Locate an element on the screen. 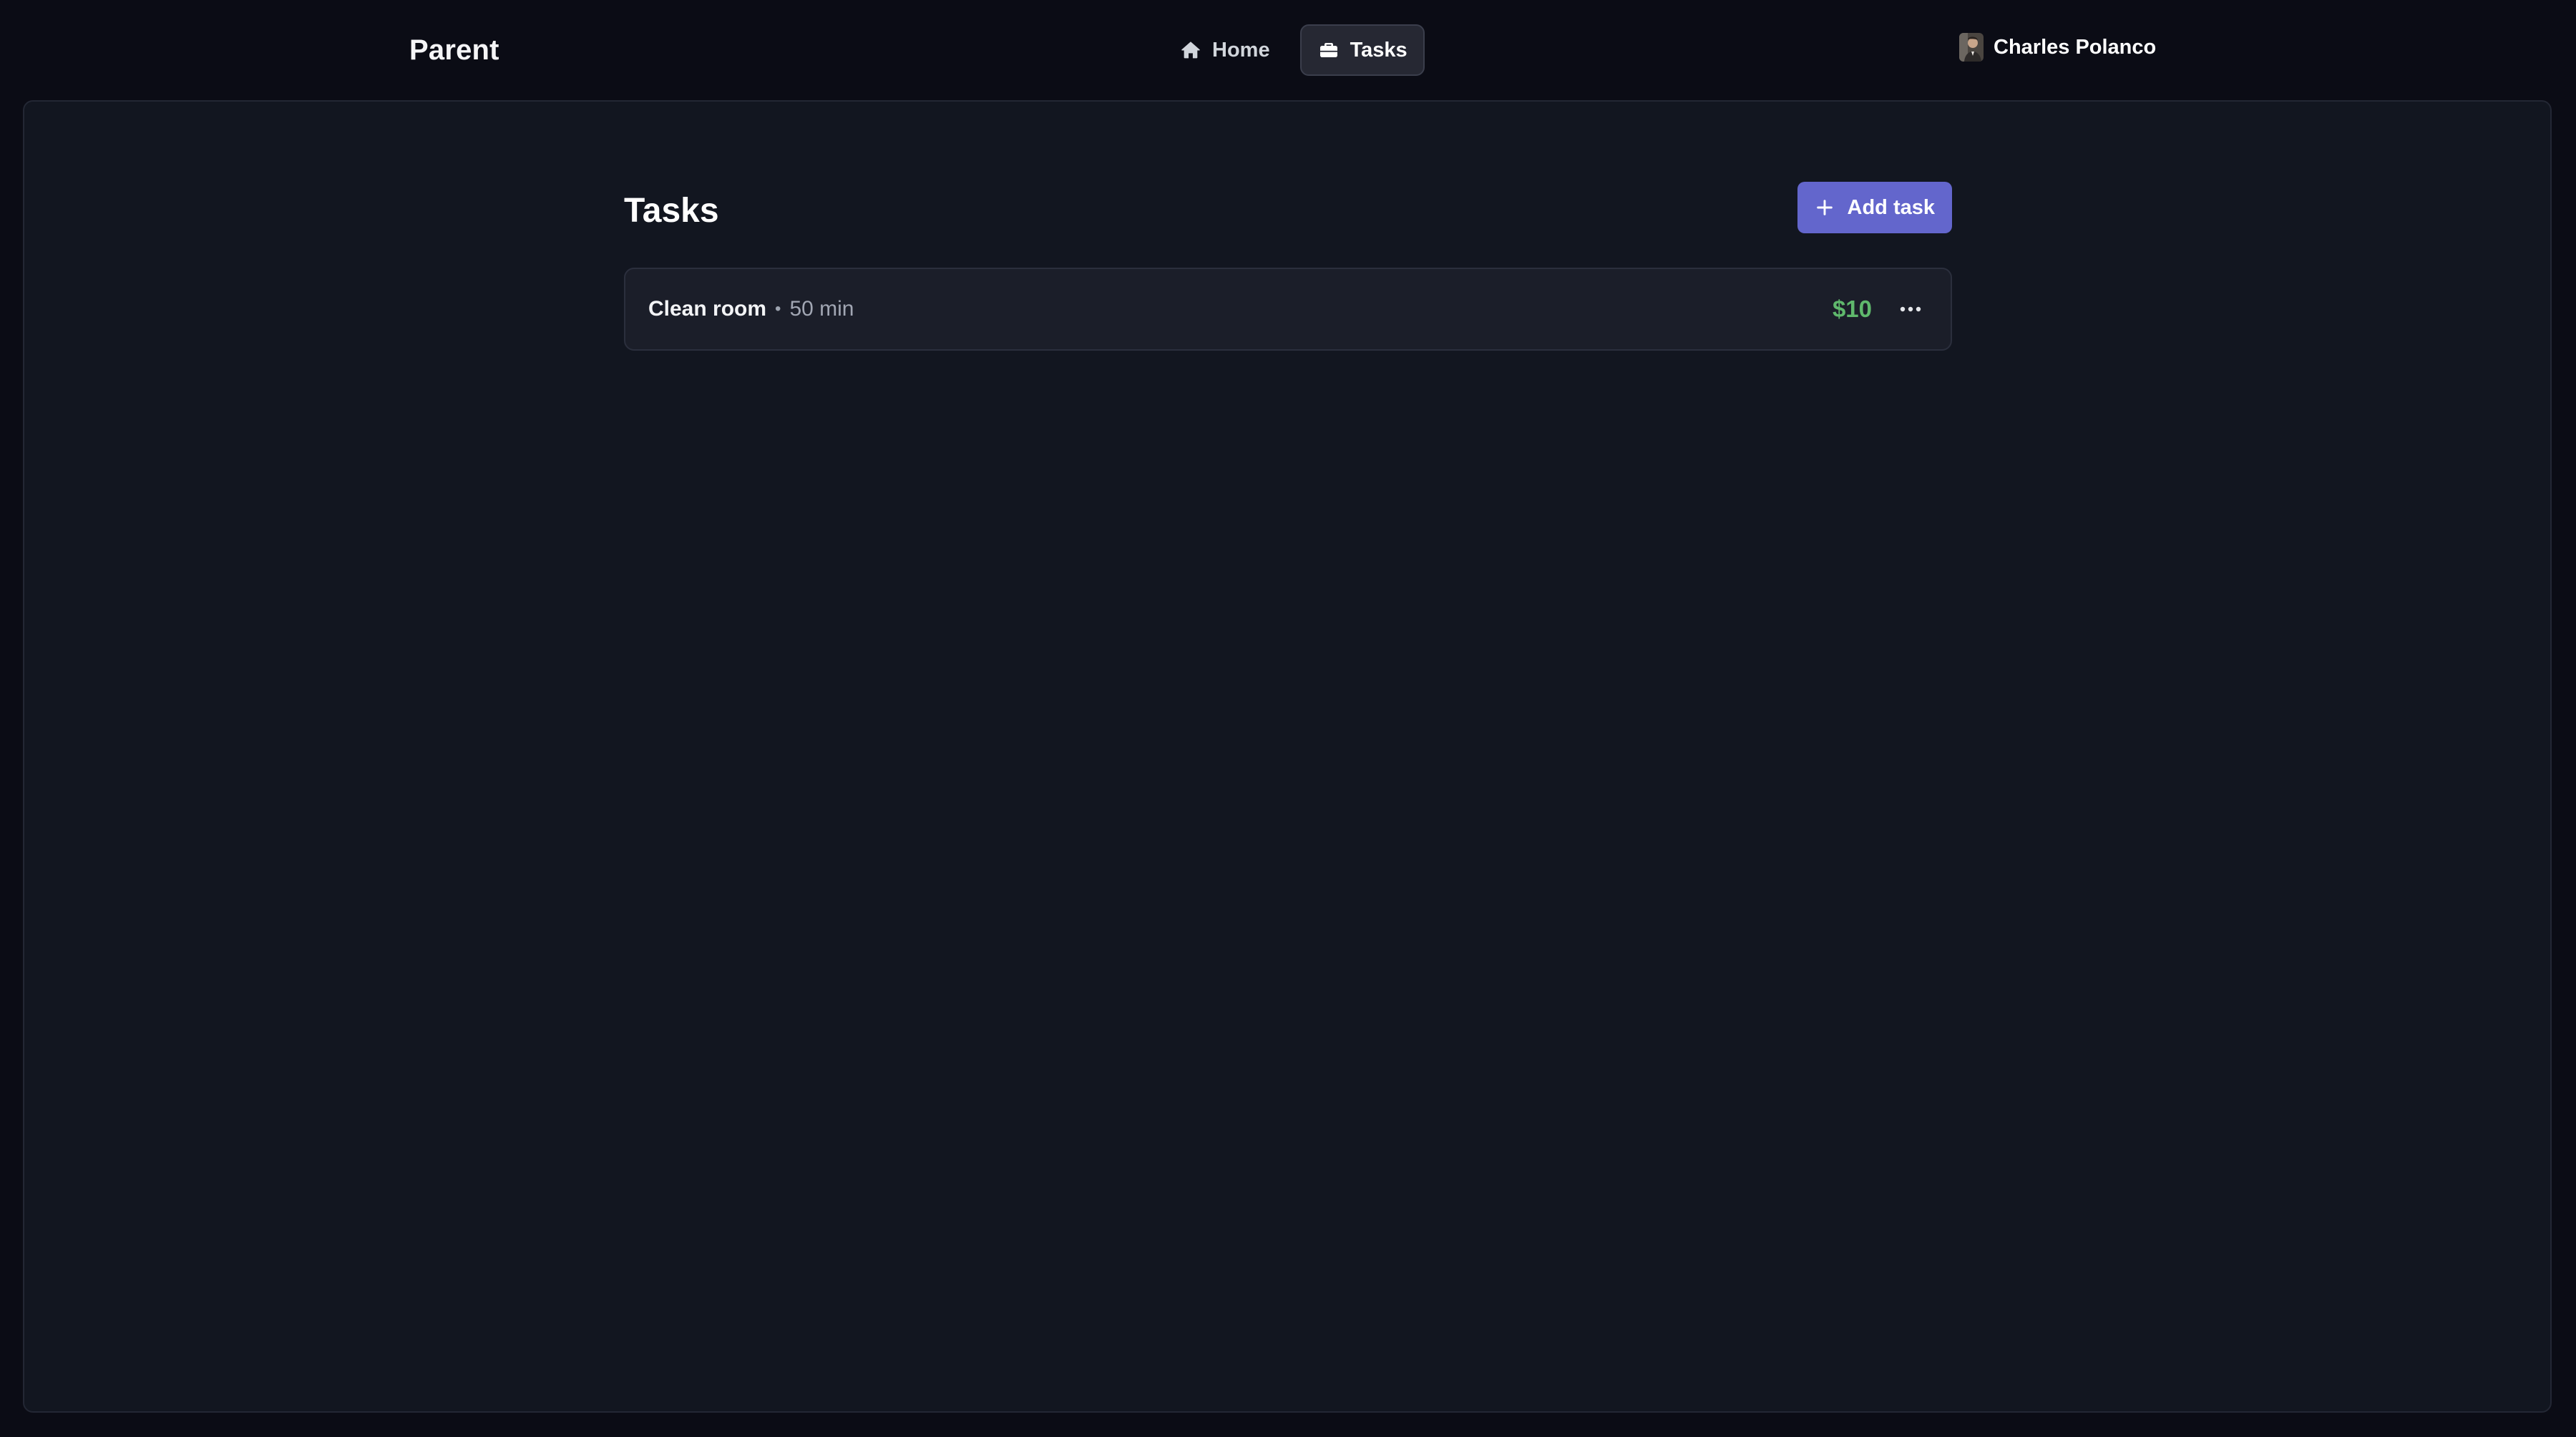  app-brand: Parent is located at coordinates (454, 50).